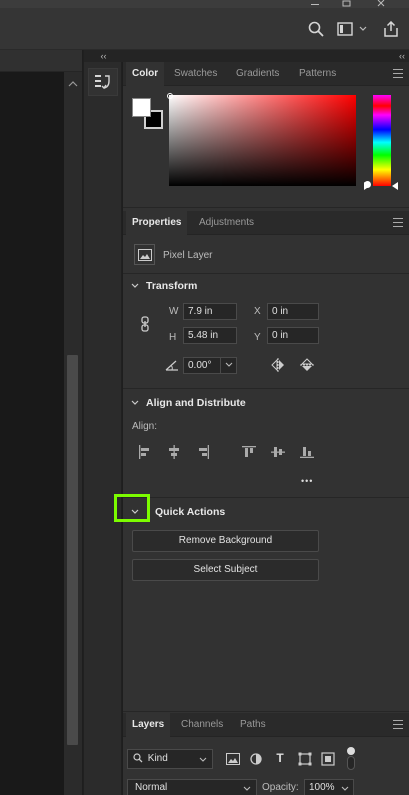  Describe the element at coordinates (203, 452) in the screenshot. I see `align-right-edges-icon` at that location.